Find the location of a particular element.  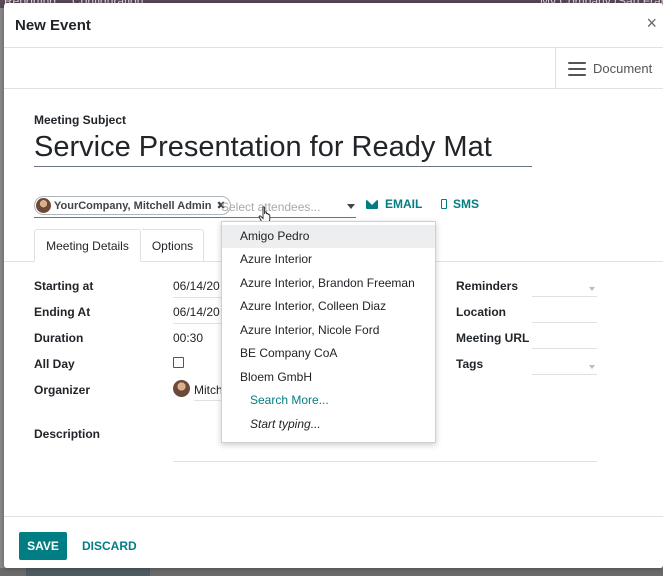

starting-at-input: 06/14/20 is located at coordinates (198, 286).